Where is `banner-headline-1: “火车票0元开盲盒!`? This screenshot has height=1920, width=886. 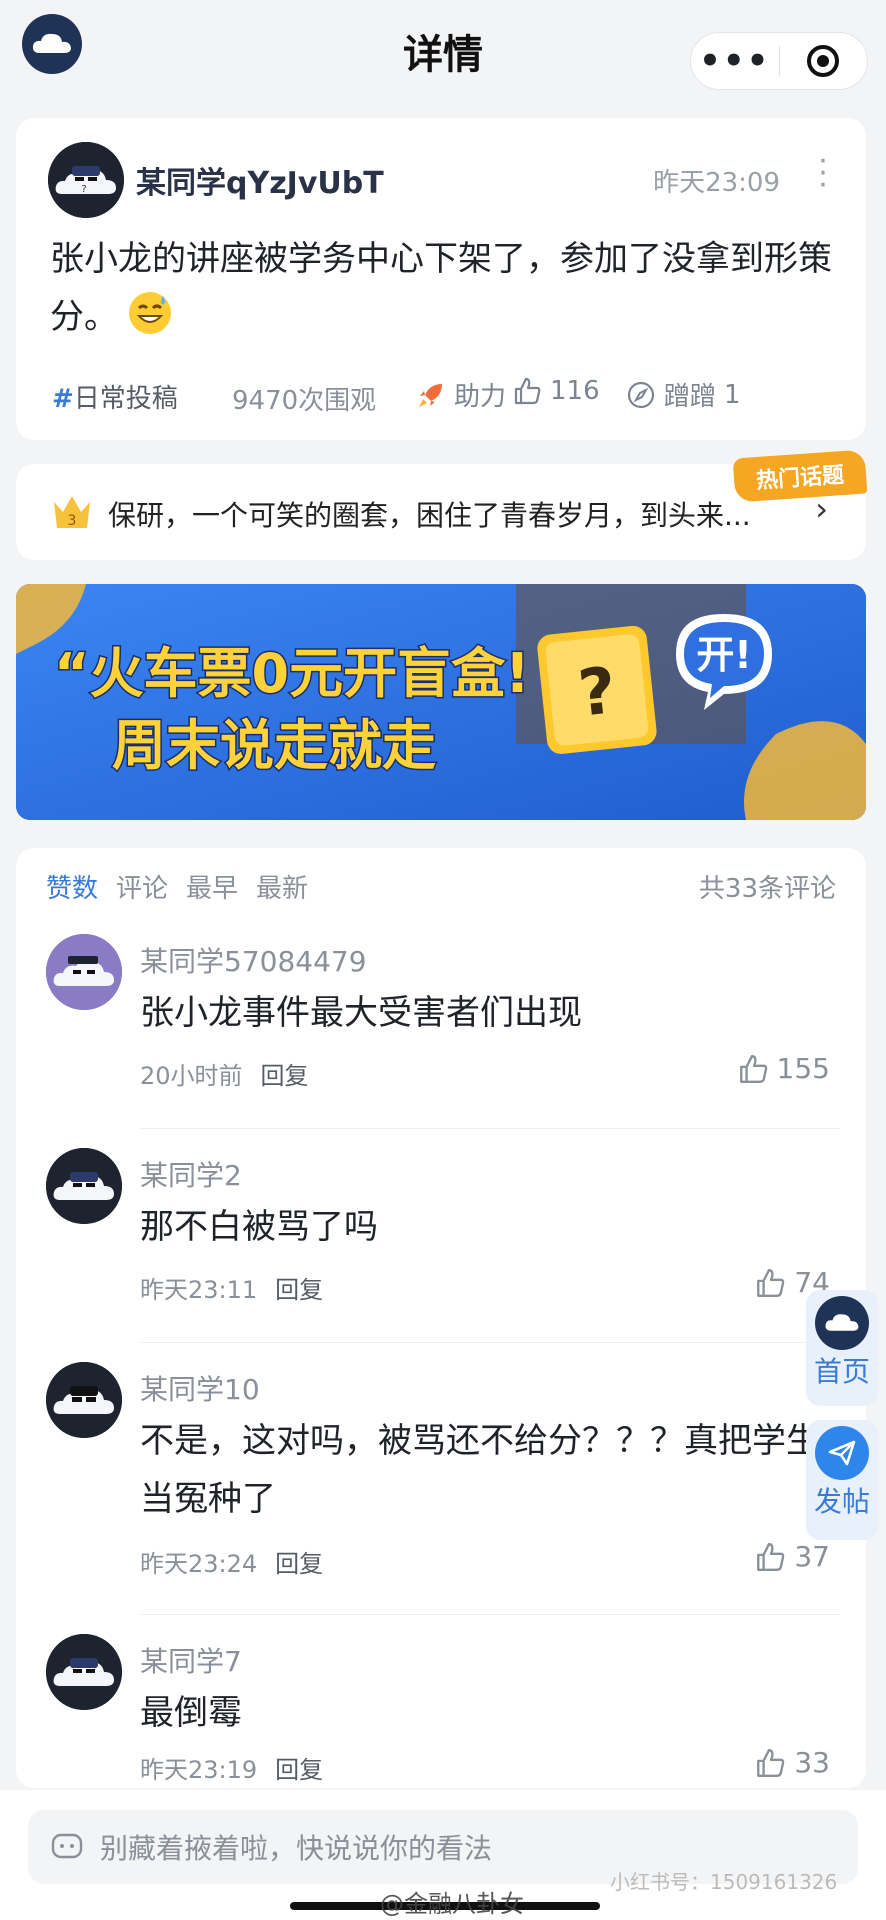 banner-headline-1: “火车票0元开盲盒! is located at coordinates (292, 673).